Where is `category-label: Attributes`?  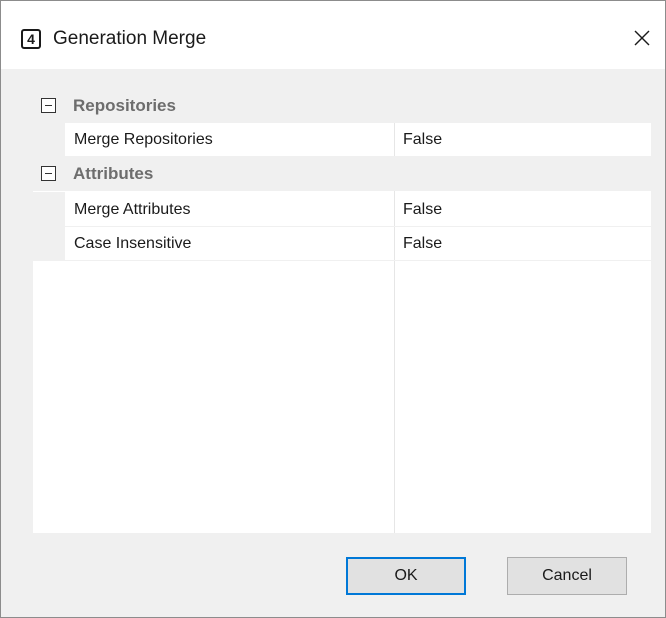
category-label: Attributes is located at coordinates (113, 173).